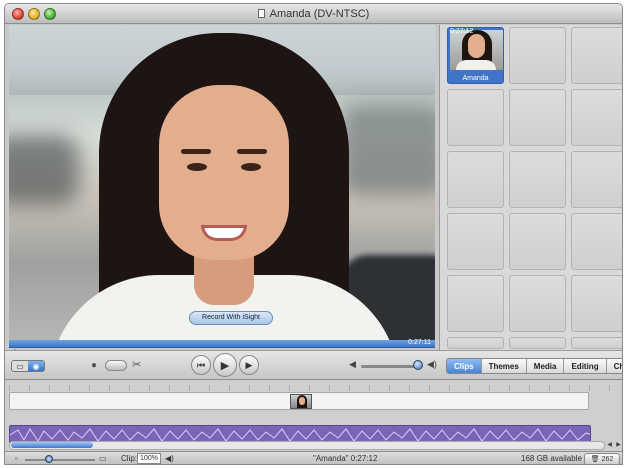  I want to click on scroll-arrows: ◀ ▶, so click(613, 445).